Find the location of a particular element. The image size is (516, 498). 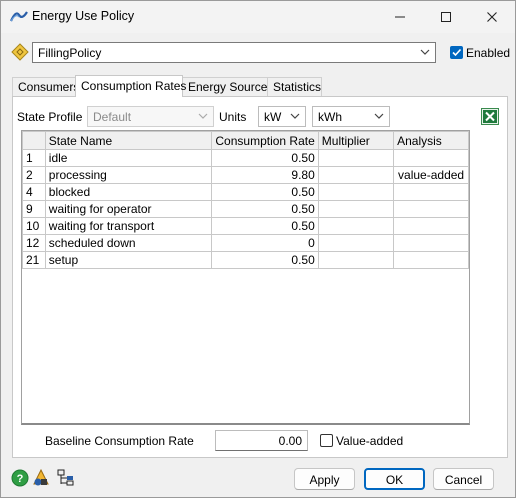

table-row: 10 waiting for transport 0.50 is located at coordinates (245, 226).